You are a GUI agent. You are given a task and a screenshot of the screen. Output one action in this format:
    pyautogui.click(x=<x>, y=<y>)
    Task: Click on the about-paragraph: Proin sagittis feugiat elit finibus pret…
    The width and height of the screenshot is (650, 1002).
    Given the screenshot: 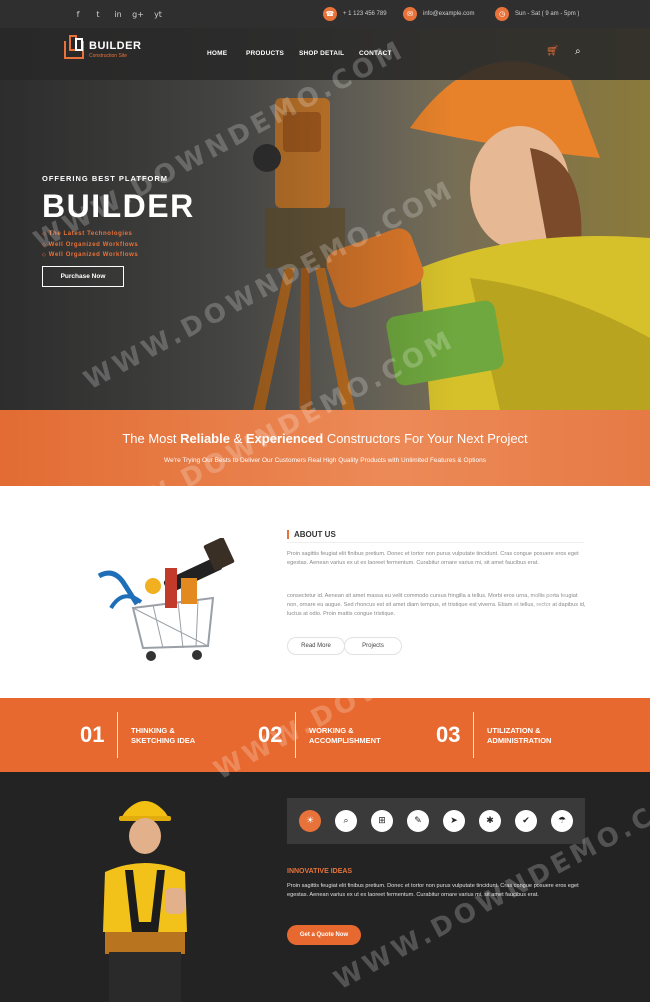 What is the action you would take?
    pyautogui.click(x=433, y=558)
    